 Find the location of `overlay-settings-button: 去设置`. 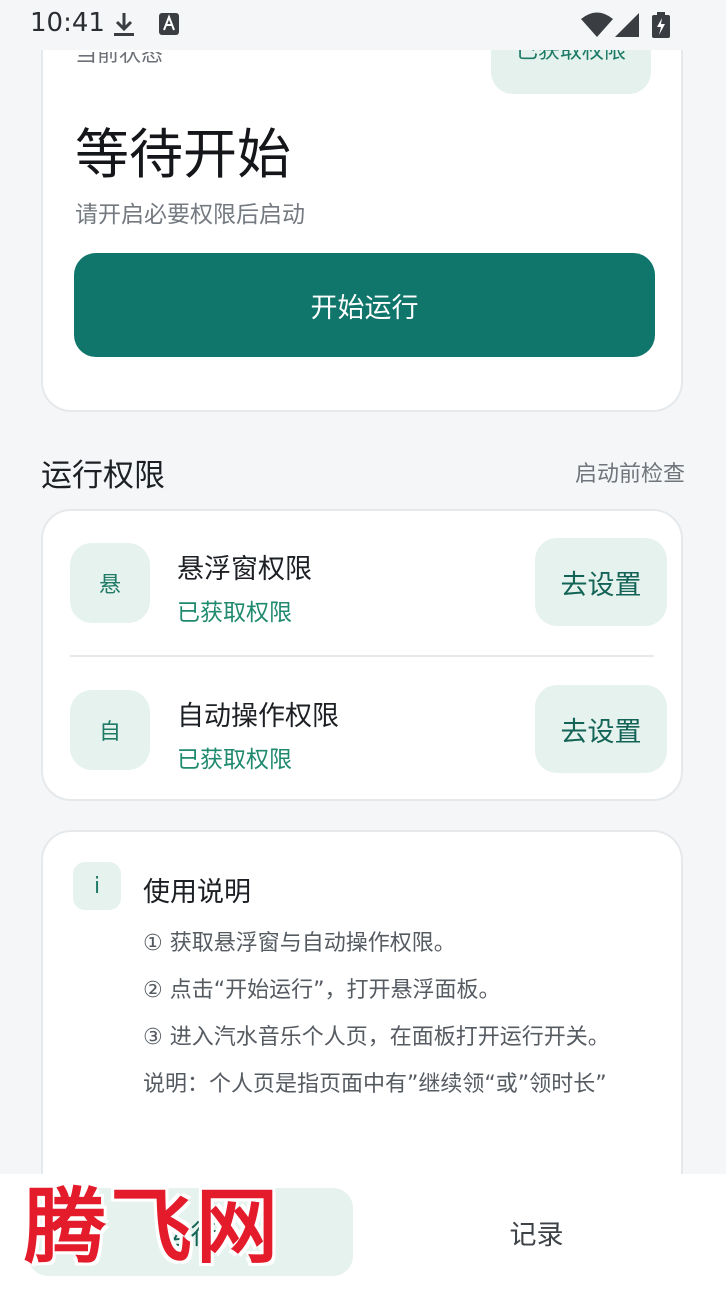

overlay-settings-button: 去设置 is located at coordinates (601, 582).